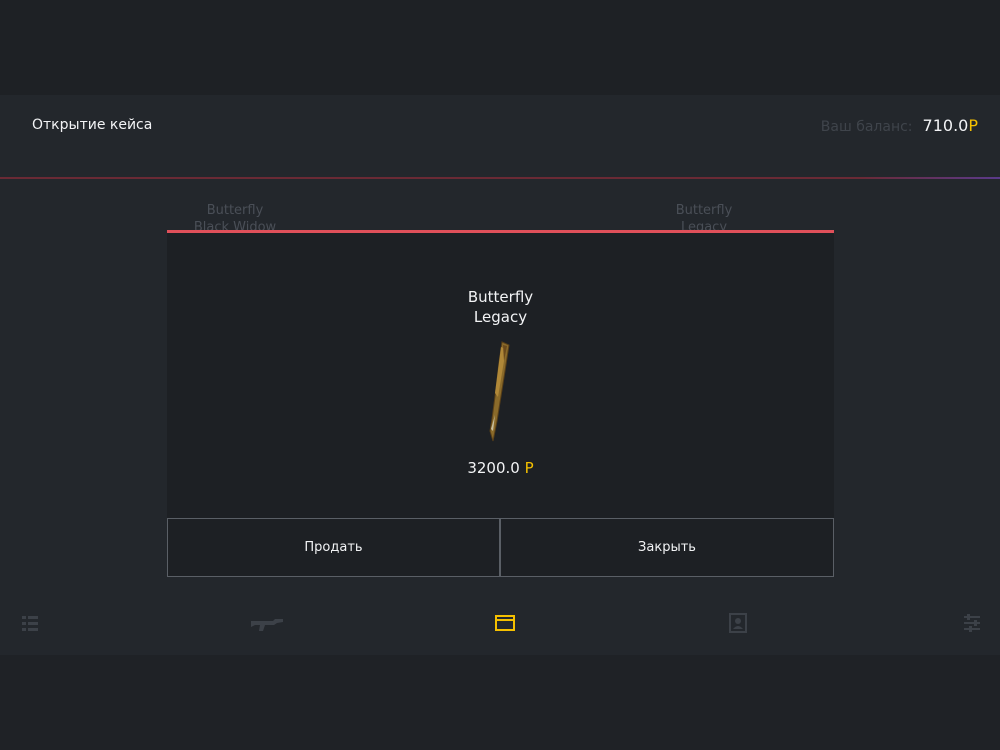 This screenshot has width=1000, height=750. I want to click on list-icon, so click(30, 623).